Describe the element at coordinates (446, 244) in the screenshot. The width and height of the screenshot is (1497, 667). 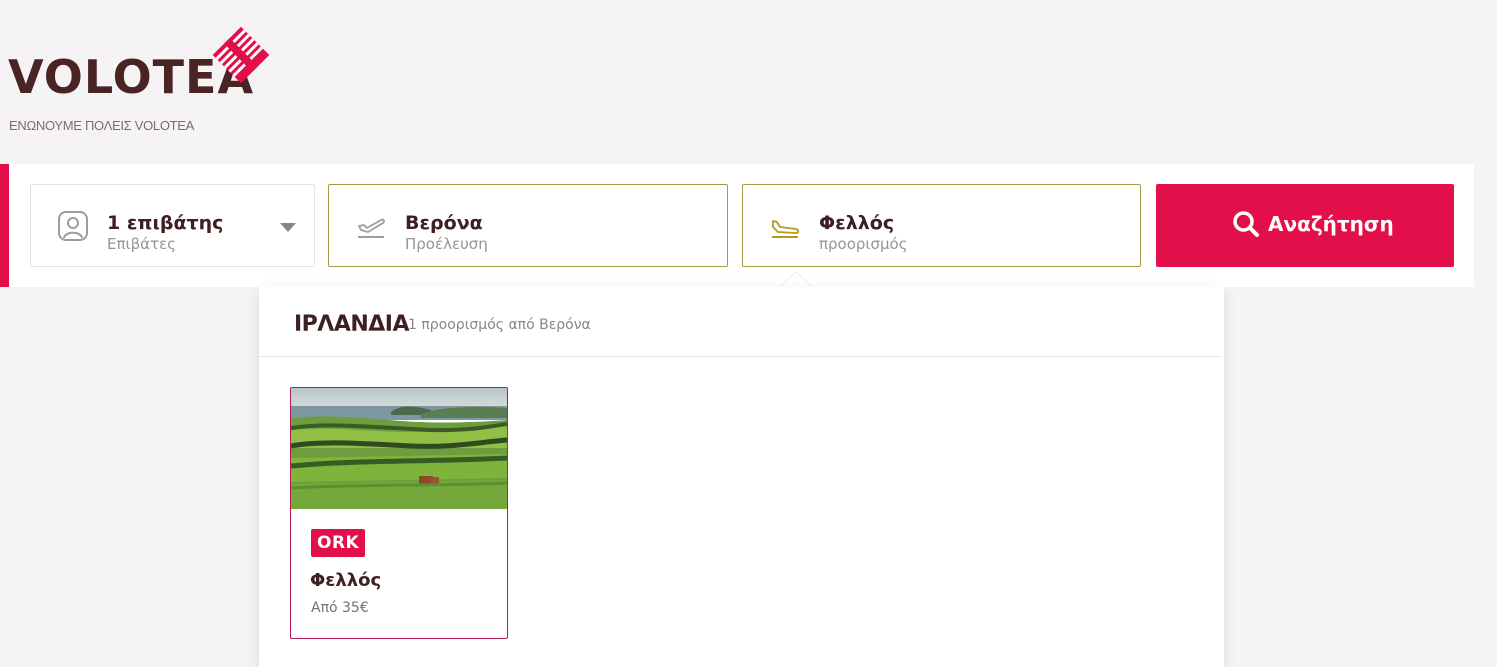
I see `origin-label: Προέλευση` at that location.